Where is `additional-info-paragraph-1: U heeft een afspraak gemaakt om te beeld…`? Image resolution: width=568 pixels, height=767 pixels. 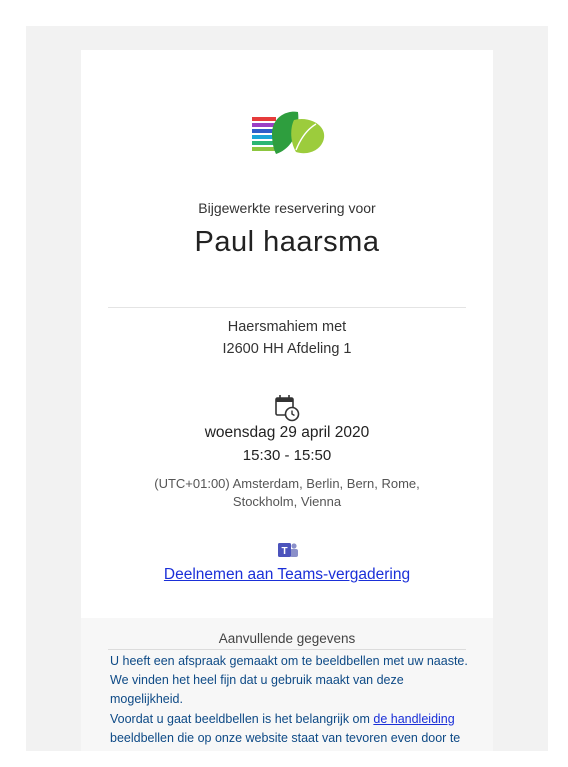 additional-info-paragraph-1: U heeft een afspraak gemaakt om te beeld… is located at coordinates (289, 680).